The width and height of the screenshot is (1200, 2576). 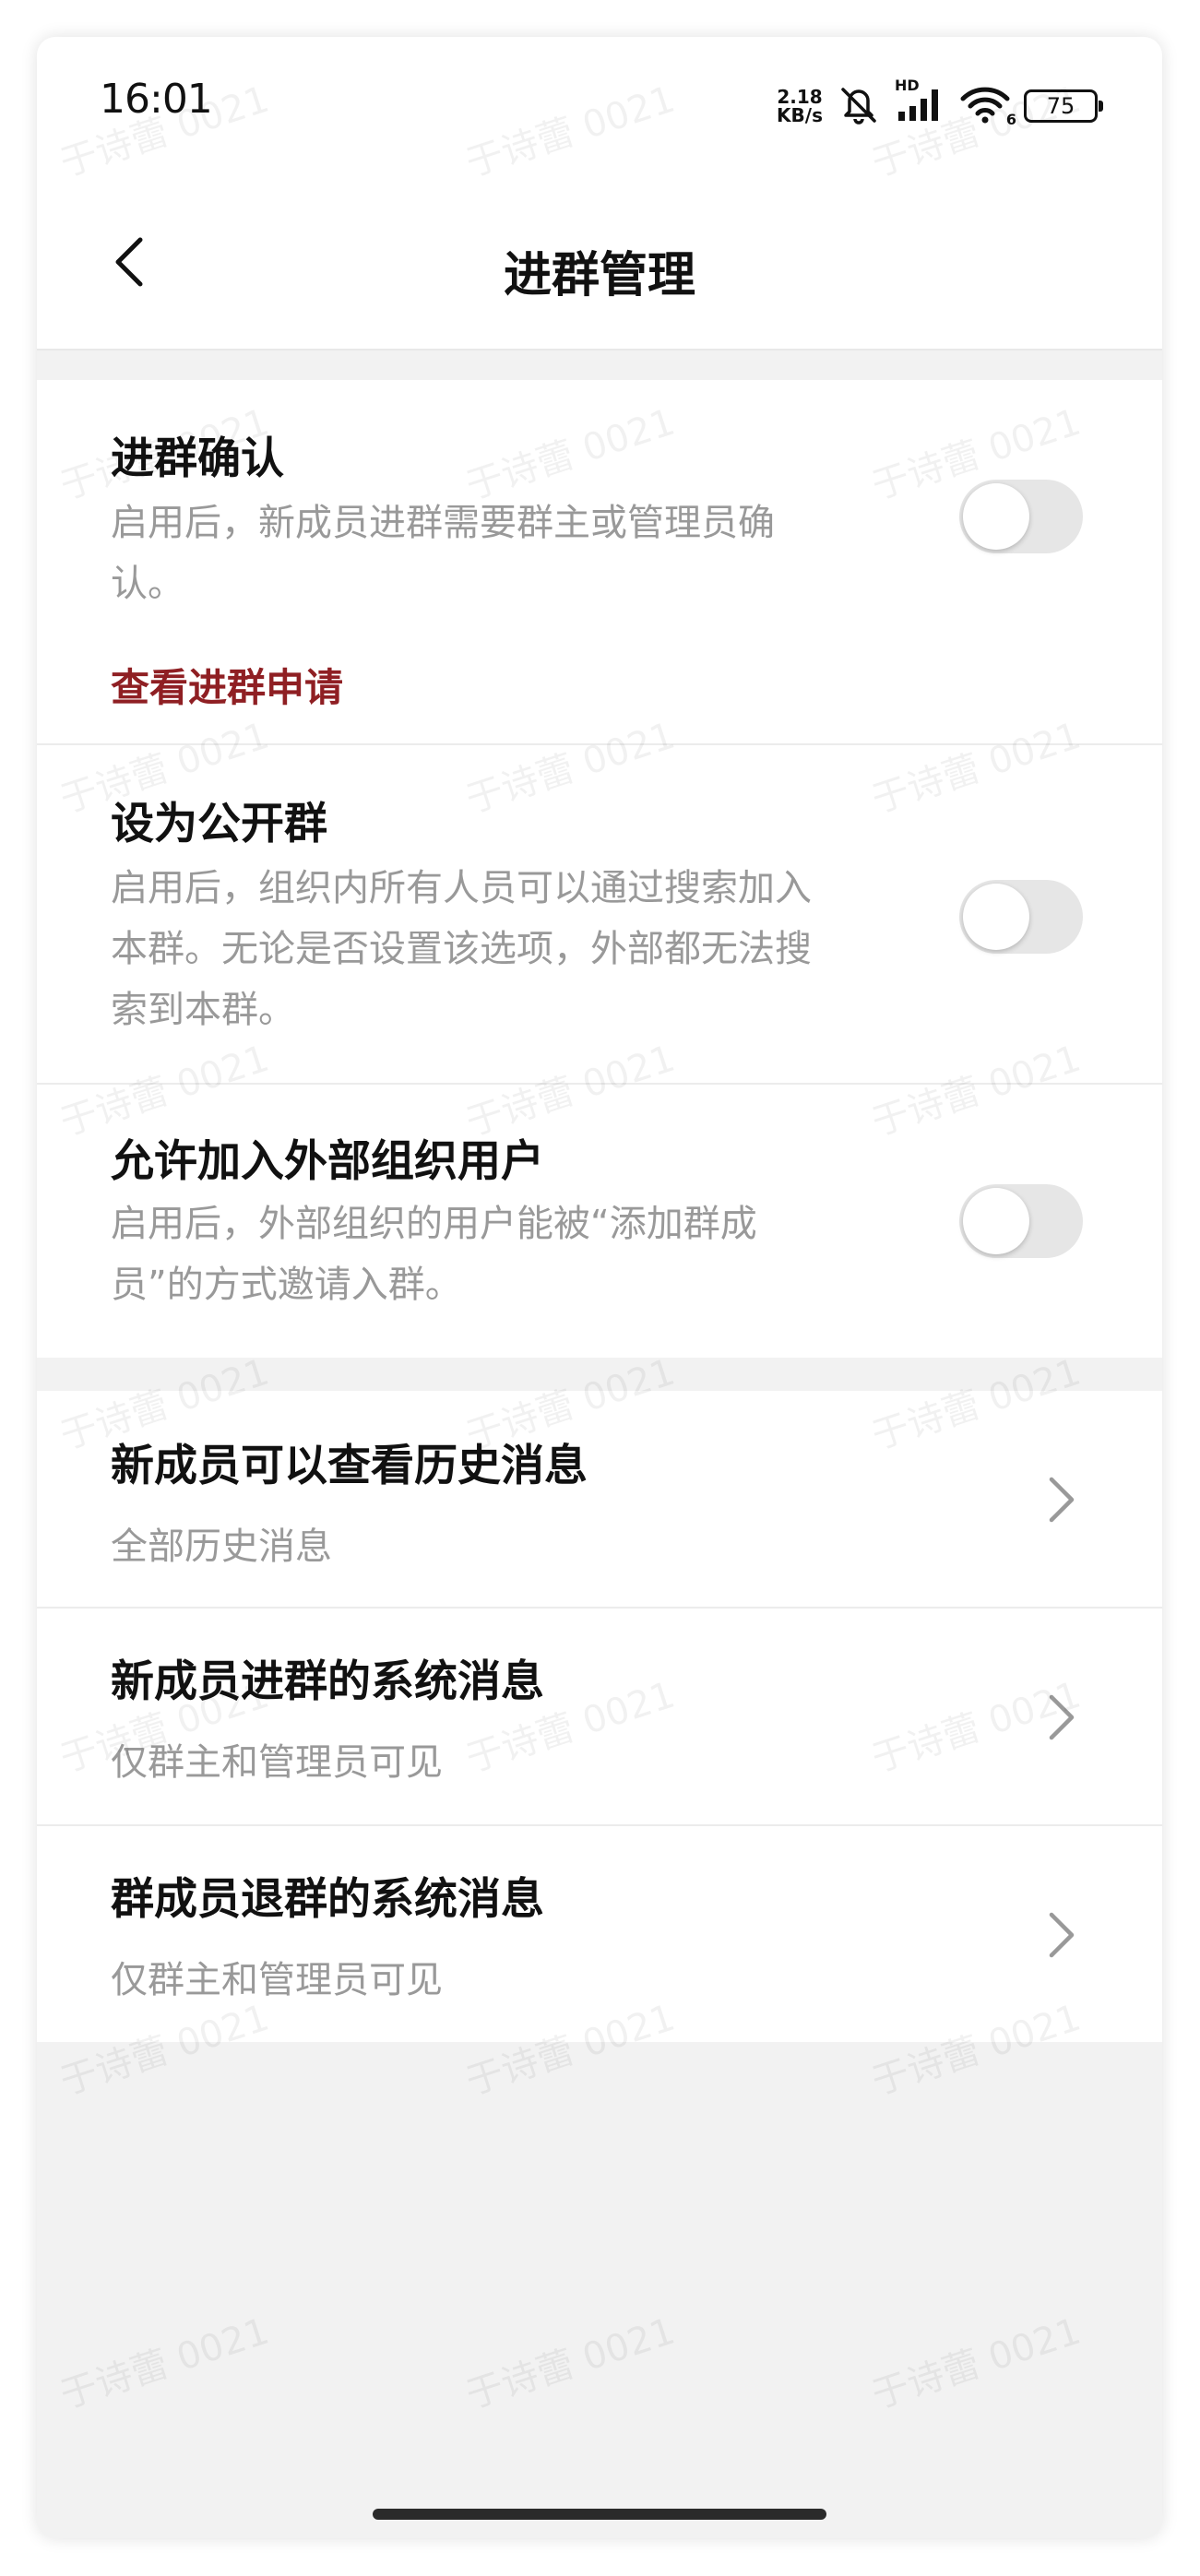 What do you see at coordinates (221, 1546) in the screenshot?
I see `option-value: 全部历史消息` at bounding box center [221, 1546].